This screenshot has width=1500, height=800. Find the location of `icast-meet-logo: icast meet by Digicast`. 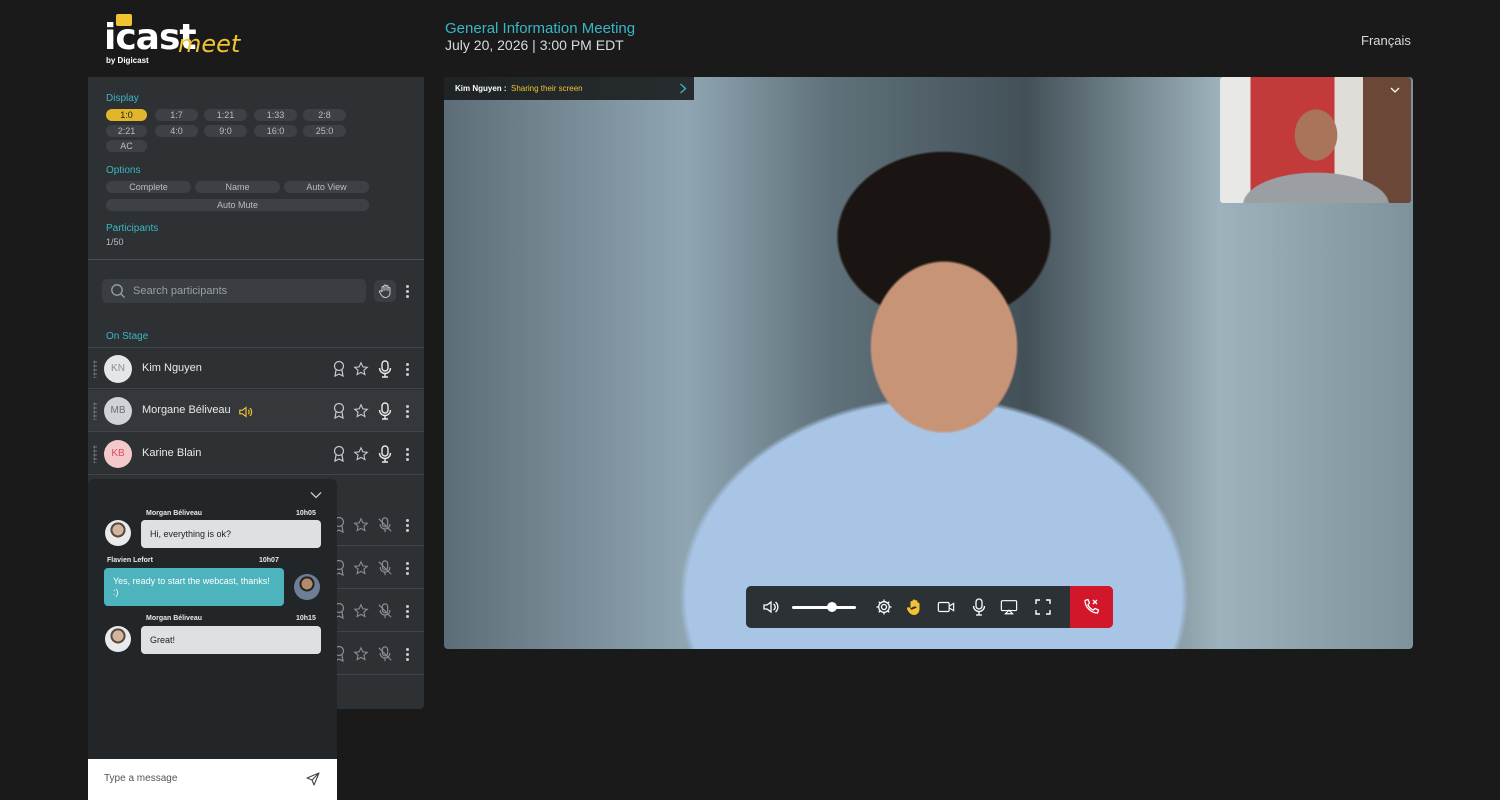

icast-meet-logo: icast meet by Digicast is located at coordinates (179, 40).